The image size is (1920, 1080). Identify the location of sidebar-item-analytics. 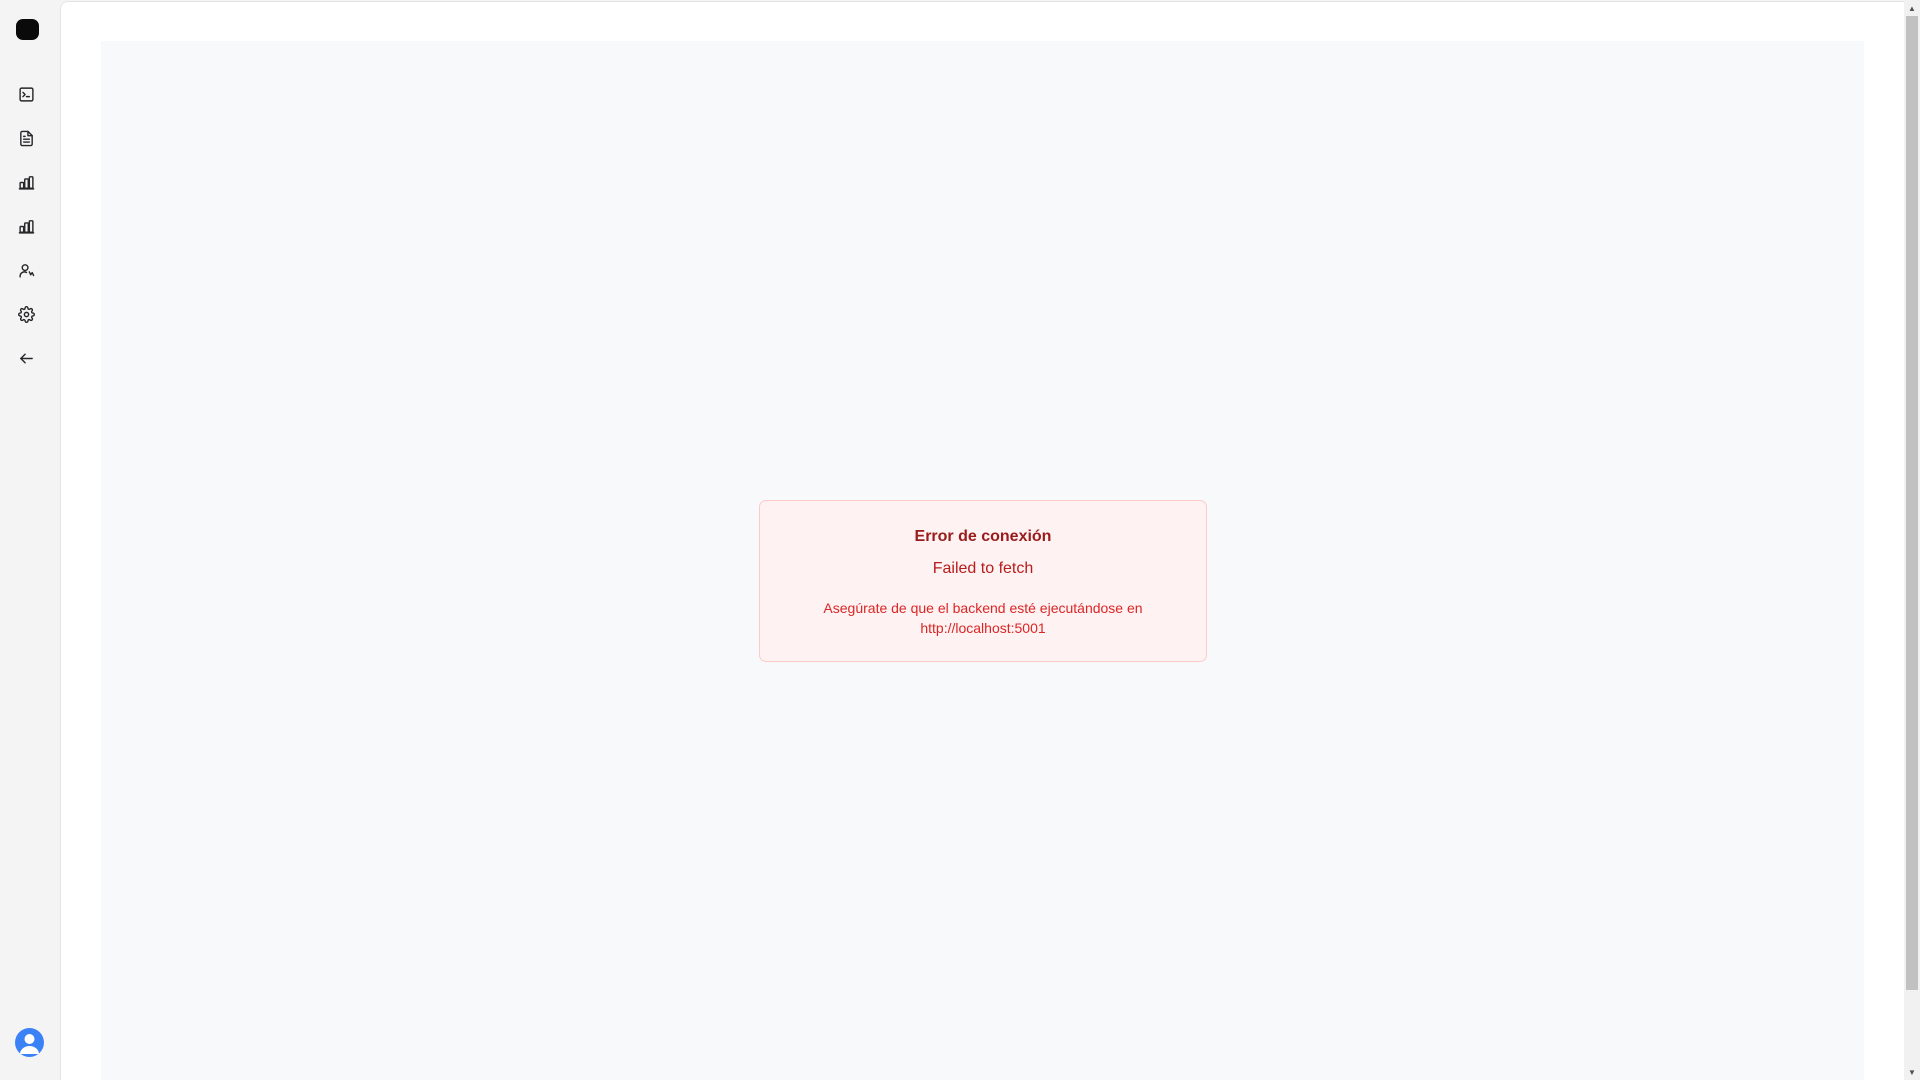
(26, 182).